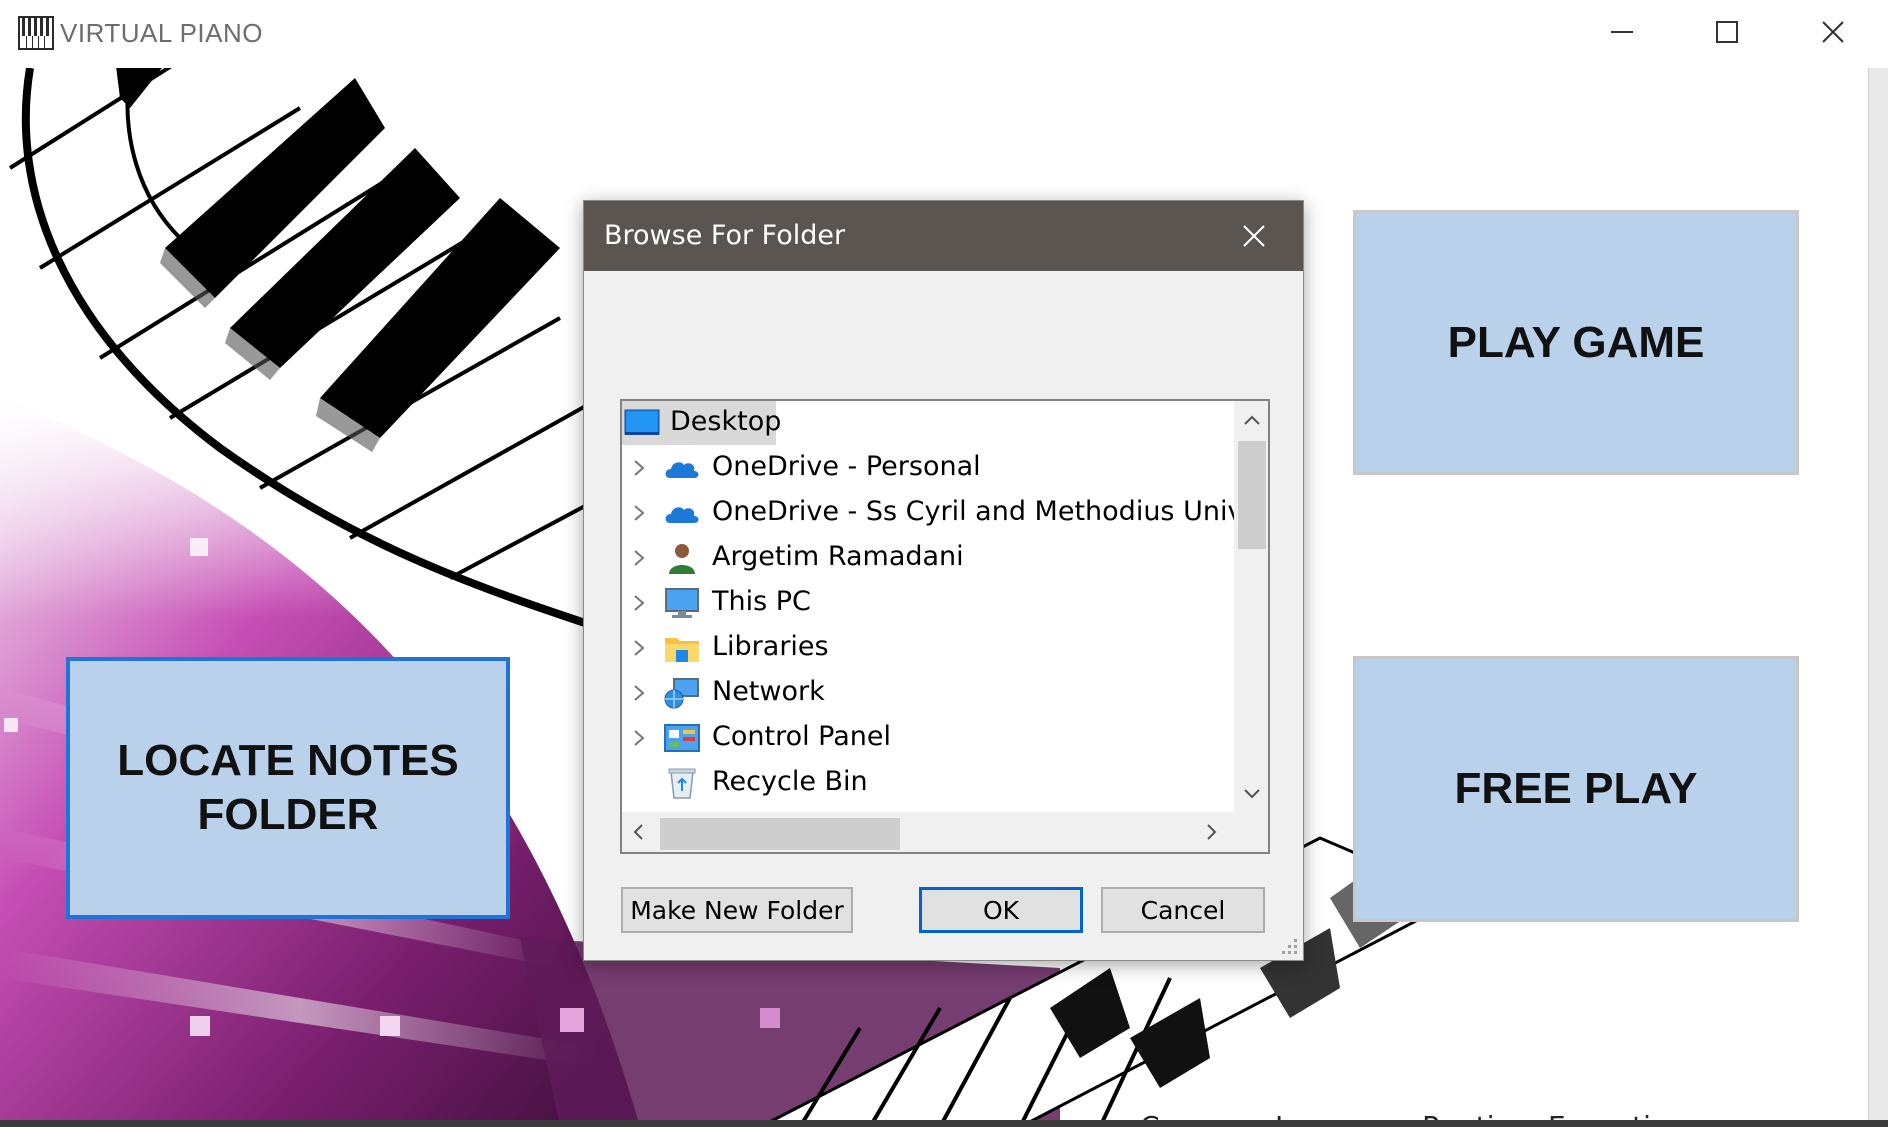 The width and height of the screenshot is (1888, 1127). Describe the element at coordinates (1001, 910) in the screenshot. I see `ok-button: OK` at that location.